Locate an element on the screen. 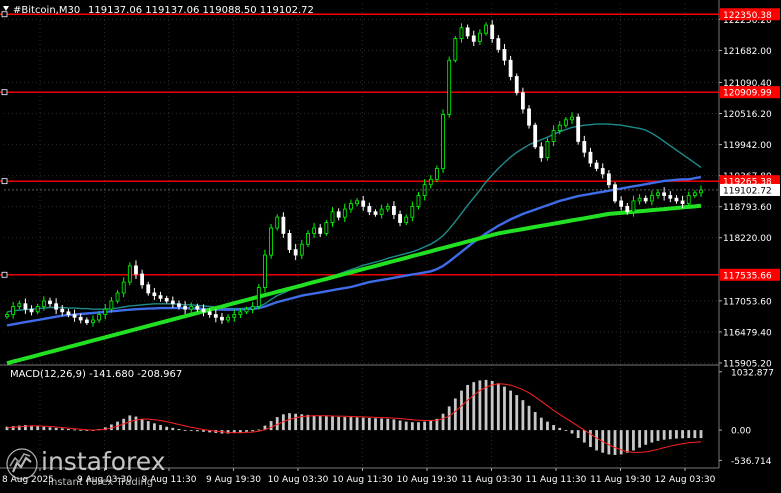 The height and width of the screenshot is (493, 781). price-tick-label: 118220.00 is located at coordinates (747, 239).